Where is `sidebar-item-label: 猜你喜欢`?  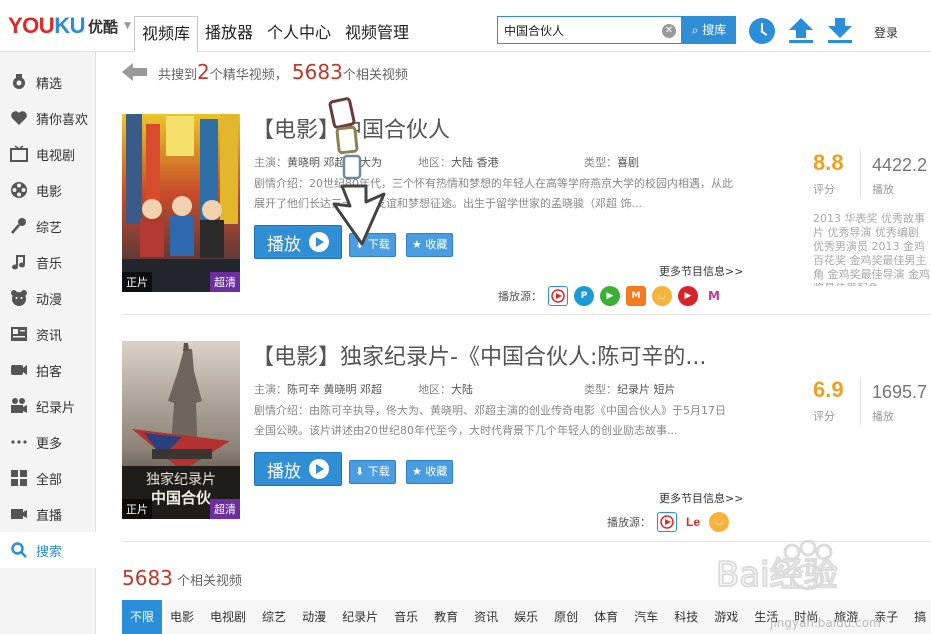 sidebar-item-label: 猜你喜欢 is located at coordinates (62, 120).